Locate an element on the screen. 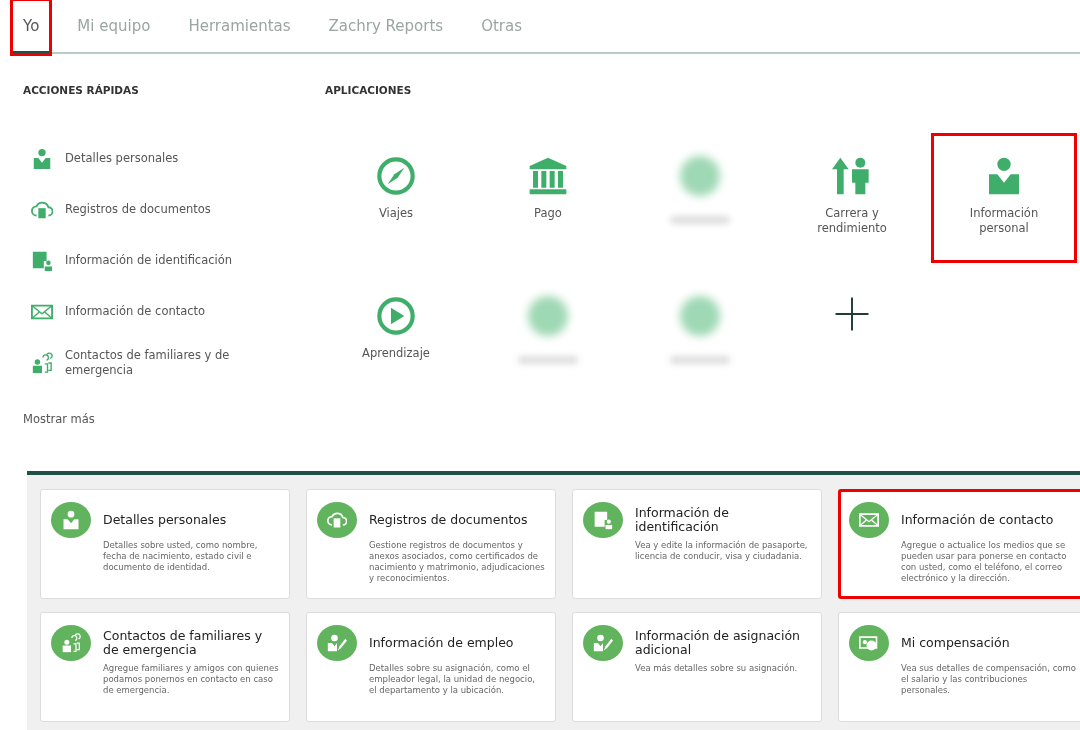 This screenshot has width=1080, height=730. bank-icon is located at coordinates (548, 176).